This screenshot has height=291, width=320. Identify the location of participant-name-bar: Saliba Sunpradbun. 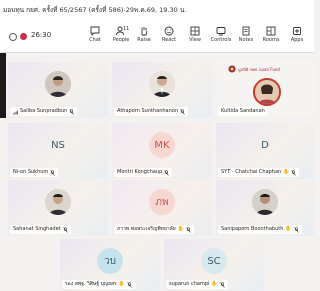
(44, 111).